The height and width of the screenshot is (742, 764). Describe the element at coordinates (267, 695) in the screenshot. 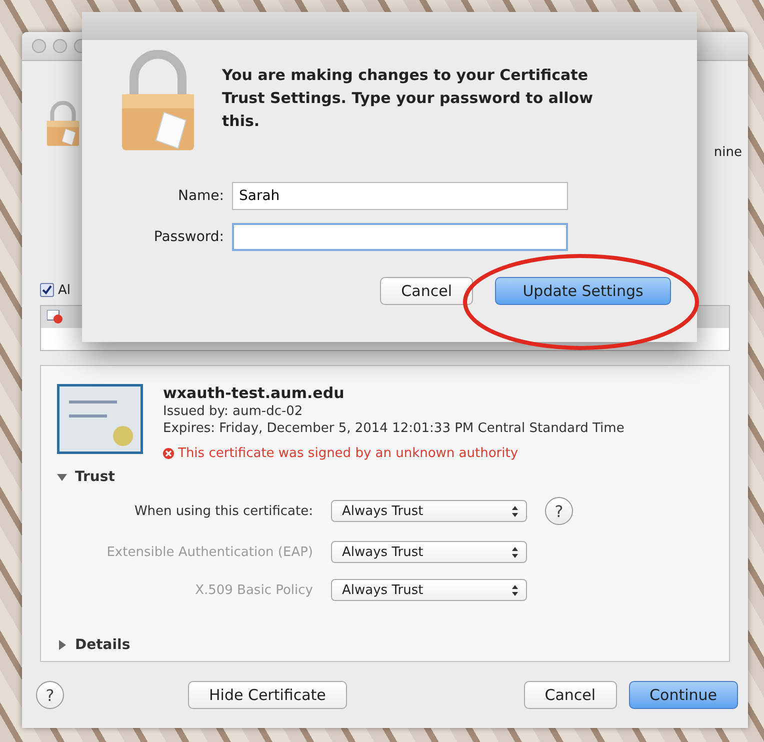

I see `dialog-button: Hide Certificate` at that location.